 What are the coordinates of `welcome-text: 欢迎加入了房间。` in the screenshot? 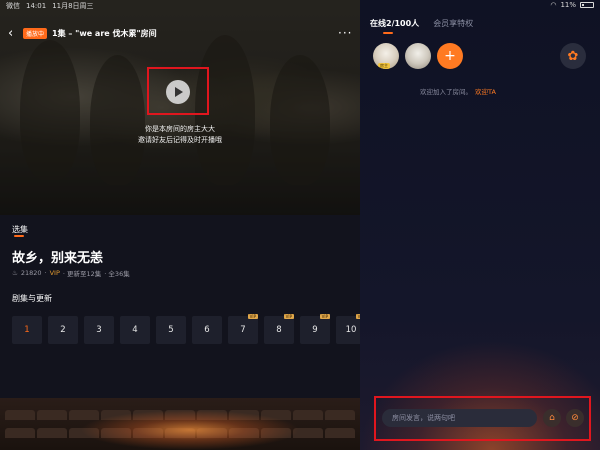 It's located at (446, 92).